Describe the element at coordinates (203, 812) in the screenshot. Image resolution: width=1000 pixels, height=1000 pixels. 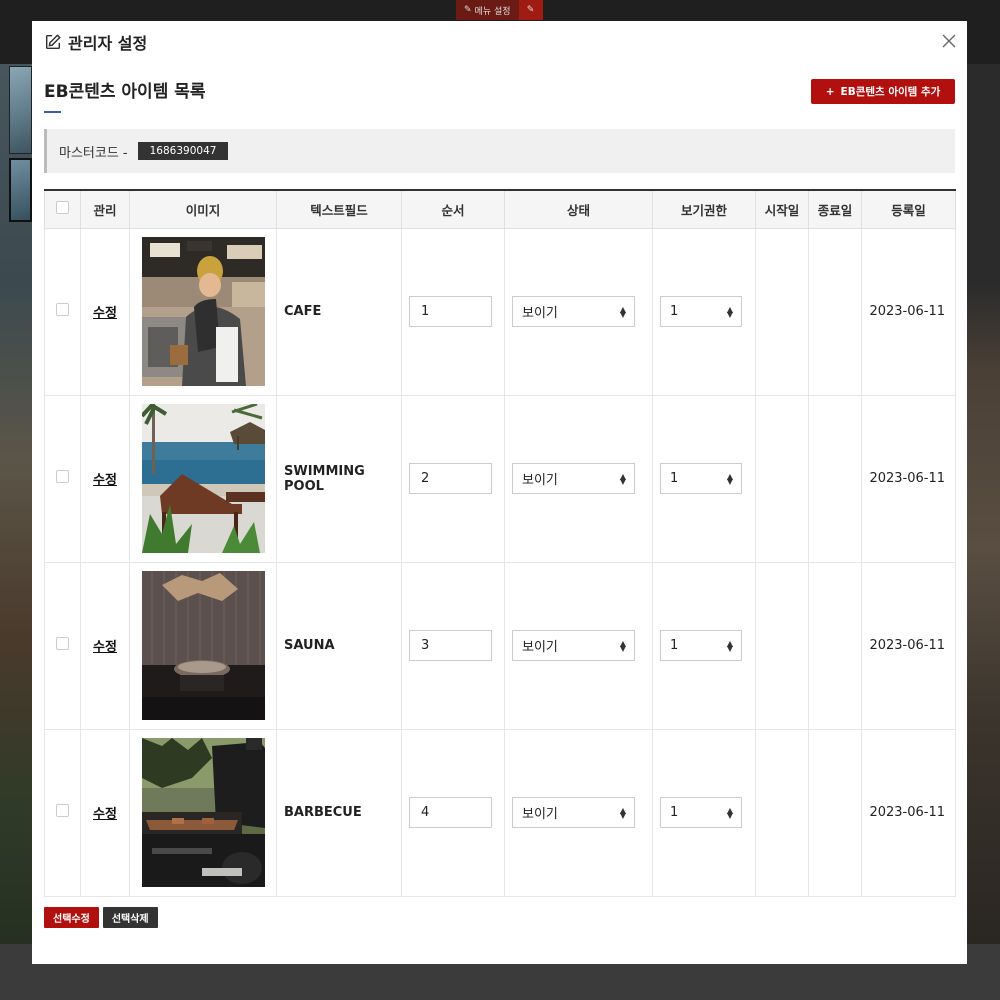
I see `barbecue-grill-photo` at that location.